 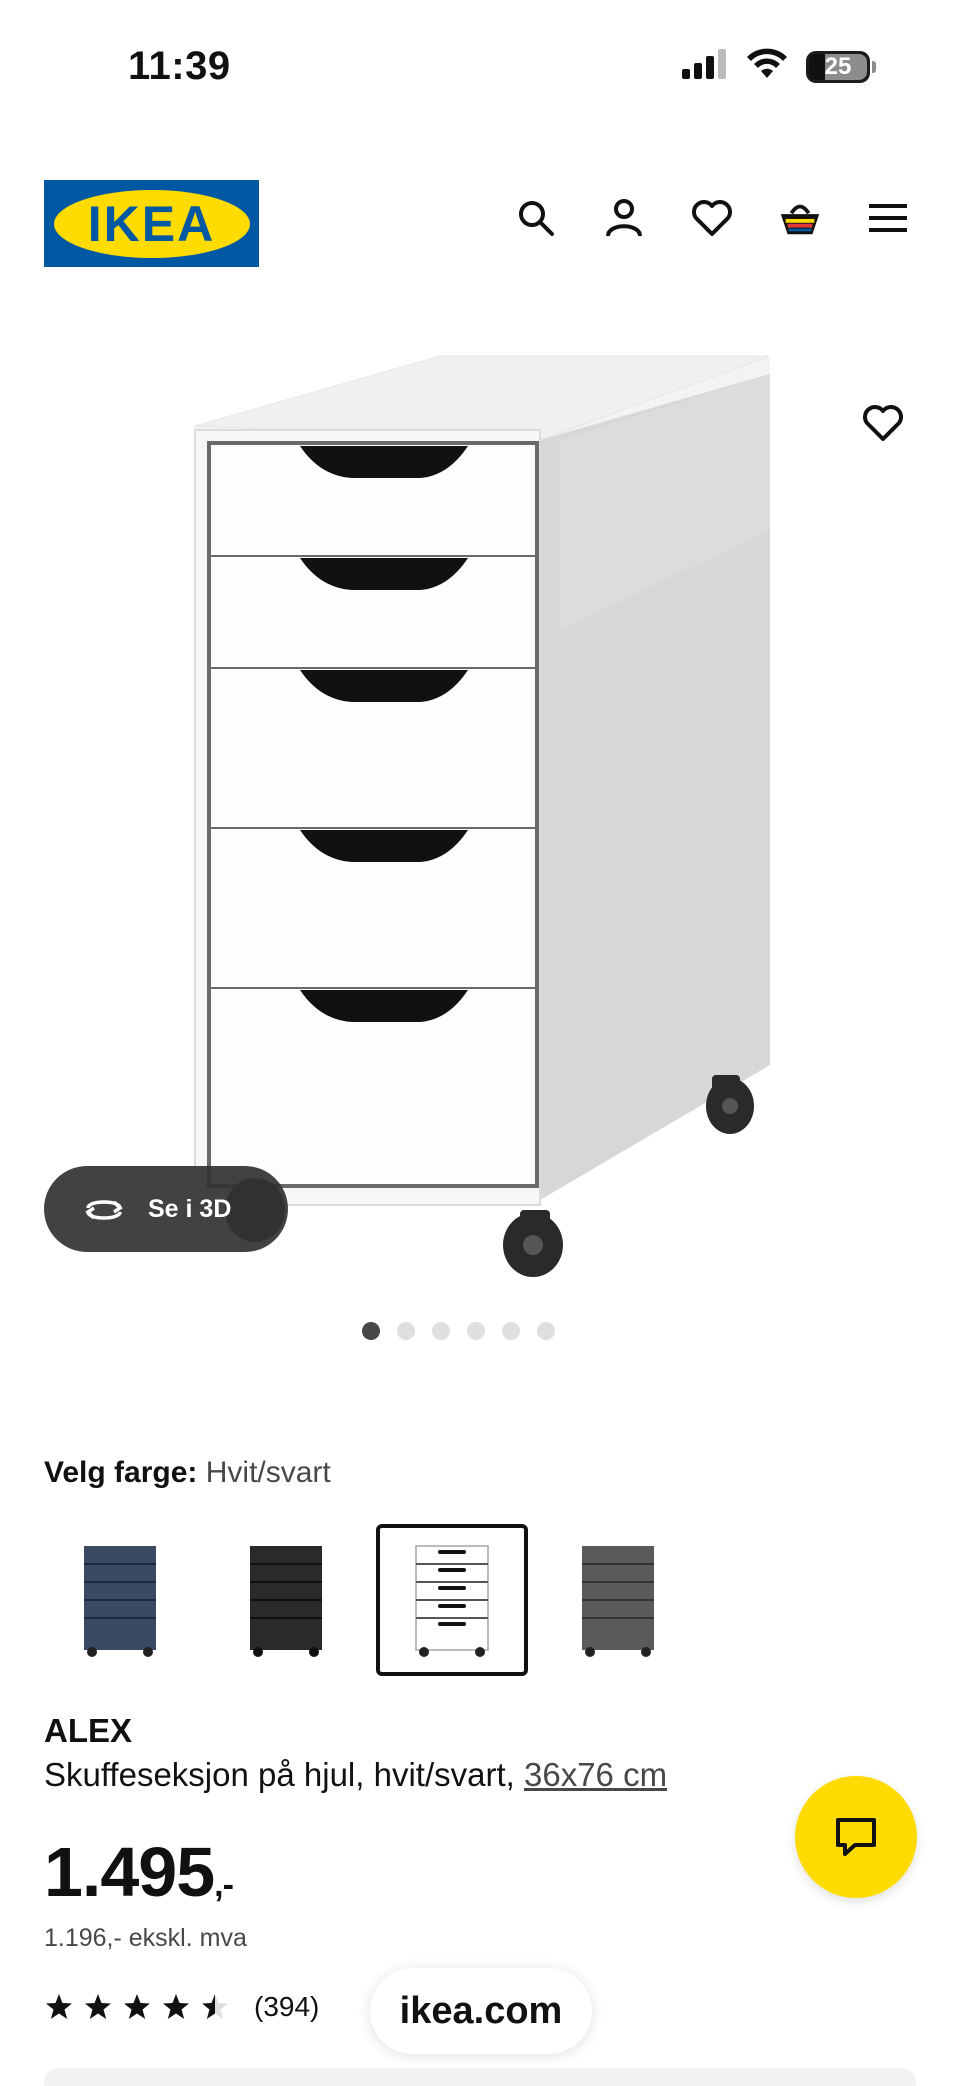 I want to click on next-section-edge, so click(x=480, y=2077).